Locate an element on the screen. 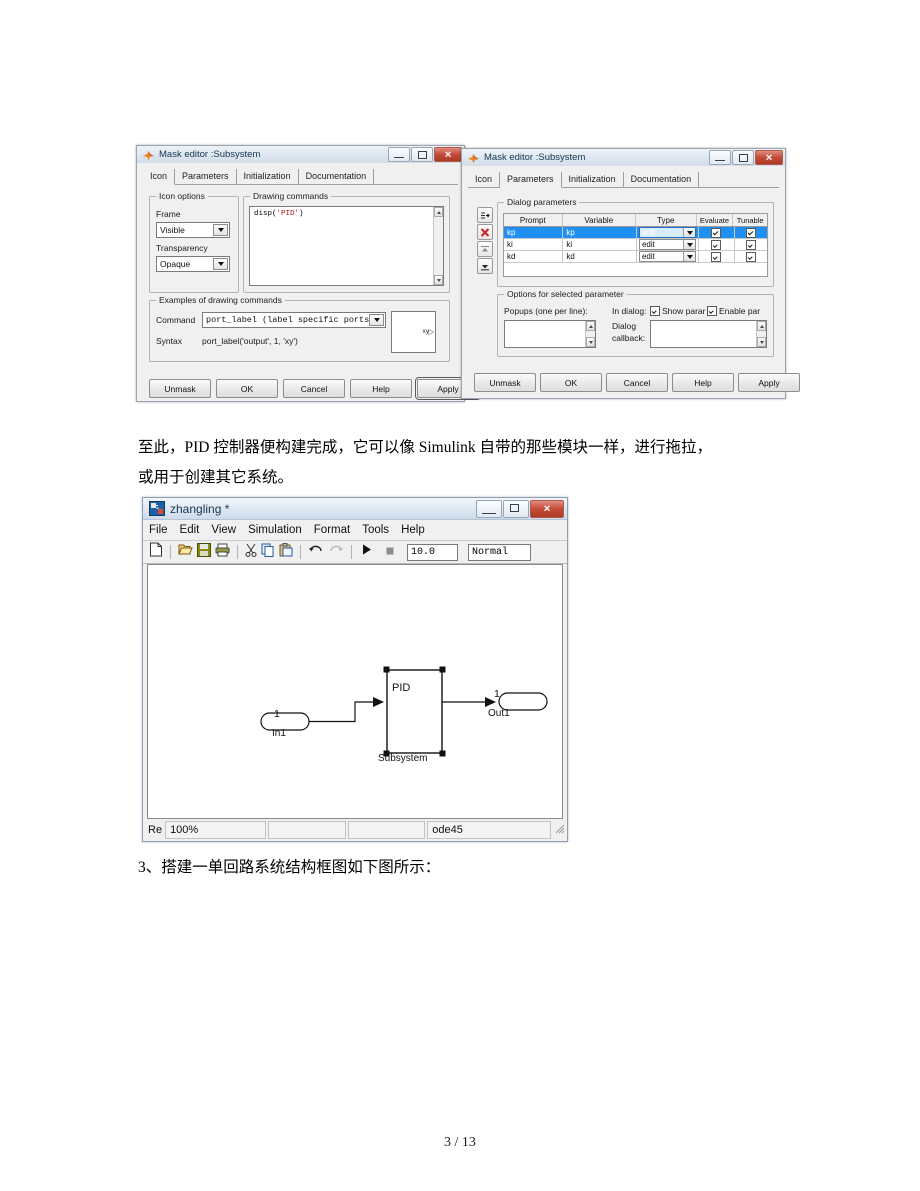 The image size is (920, 1191). table-row: ki ki edit is located at coordinates (635, 245).